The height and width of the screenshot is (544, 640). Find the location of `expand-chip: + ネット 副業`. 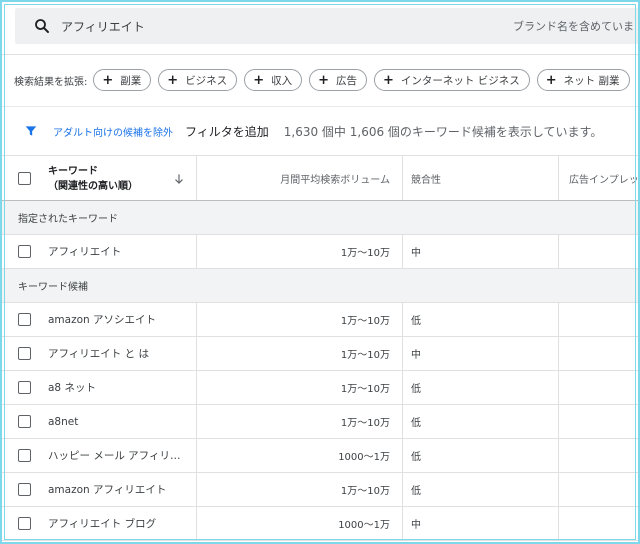

expand-chip: + ネット 副業 is located at coordinates (583, 80).